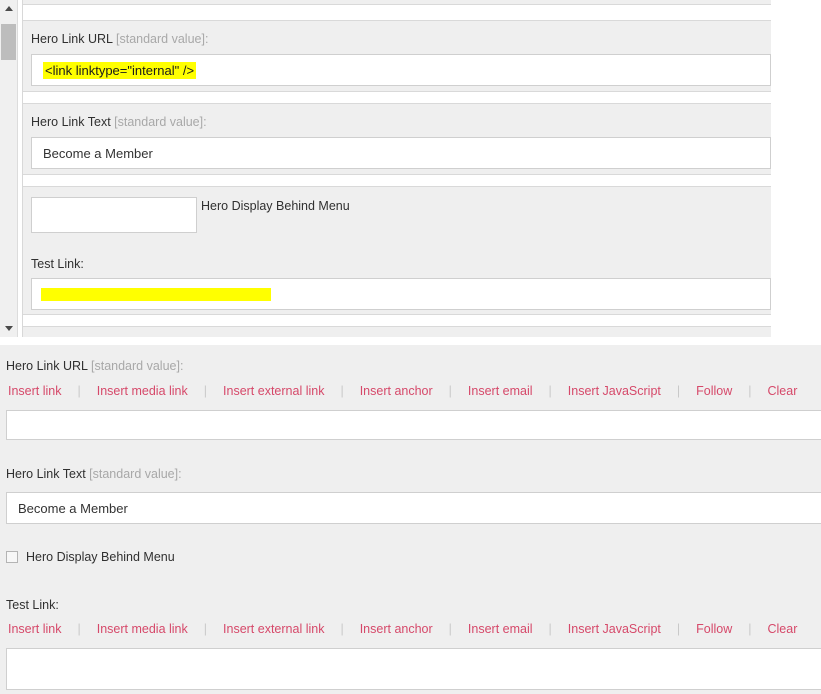 This screenshot has height=694, width=821. What do you see at coordinates (714, 391) in the screenshot?
I see `follow-action-url: Follow` at bounding box center [714, 391].